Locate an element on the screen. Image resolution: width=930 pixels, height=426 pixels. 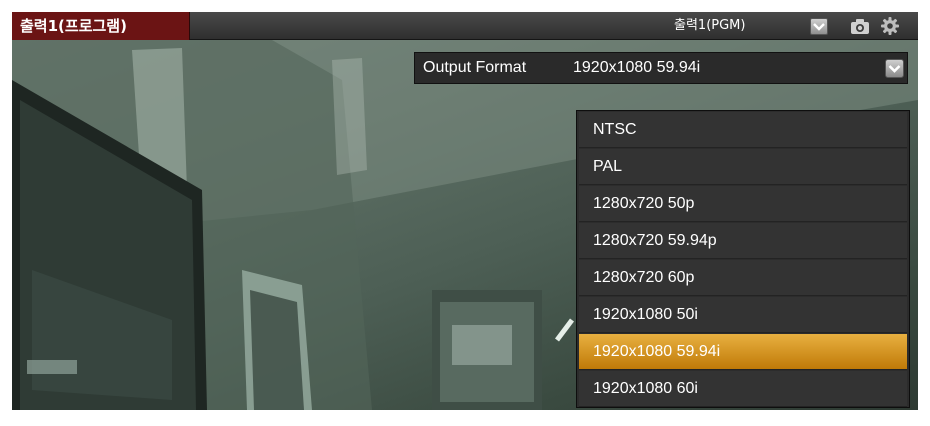
output-format-bar: Output Format 1920x1080 59.94i is located at coordinates (661, 68).